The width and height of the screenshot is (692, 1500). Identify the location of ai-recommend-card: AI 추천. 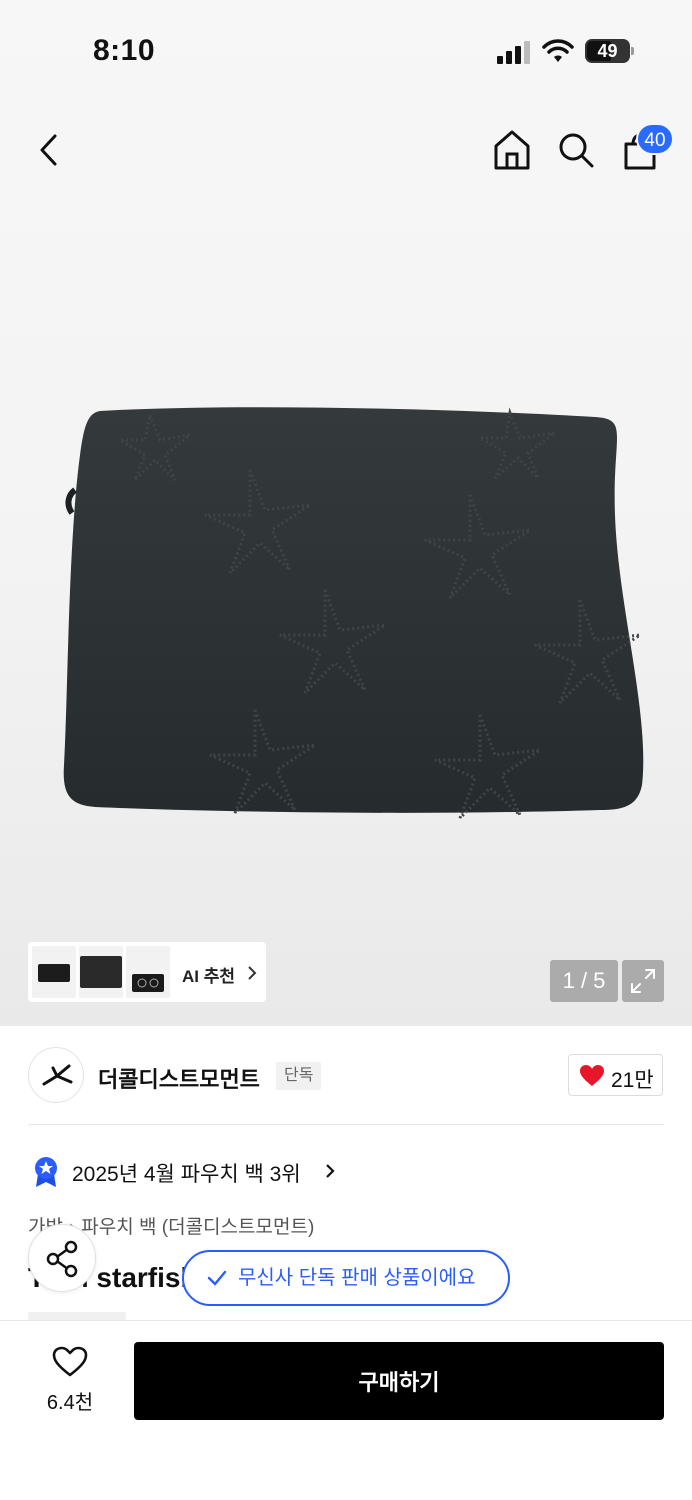
(147, 972).